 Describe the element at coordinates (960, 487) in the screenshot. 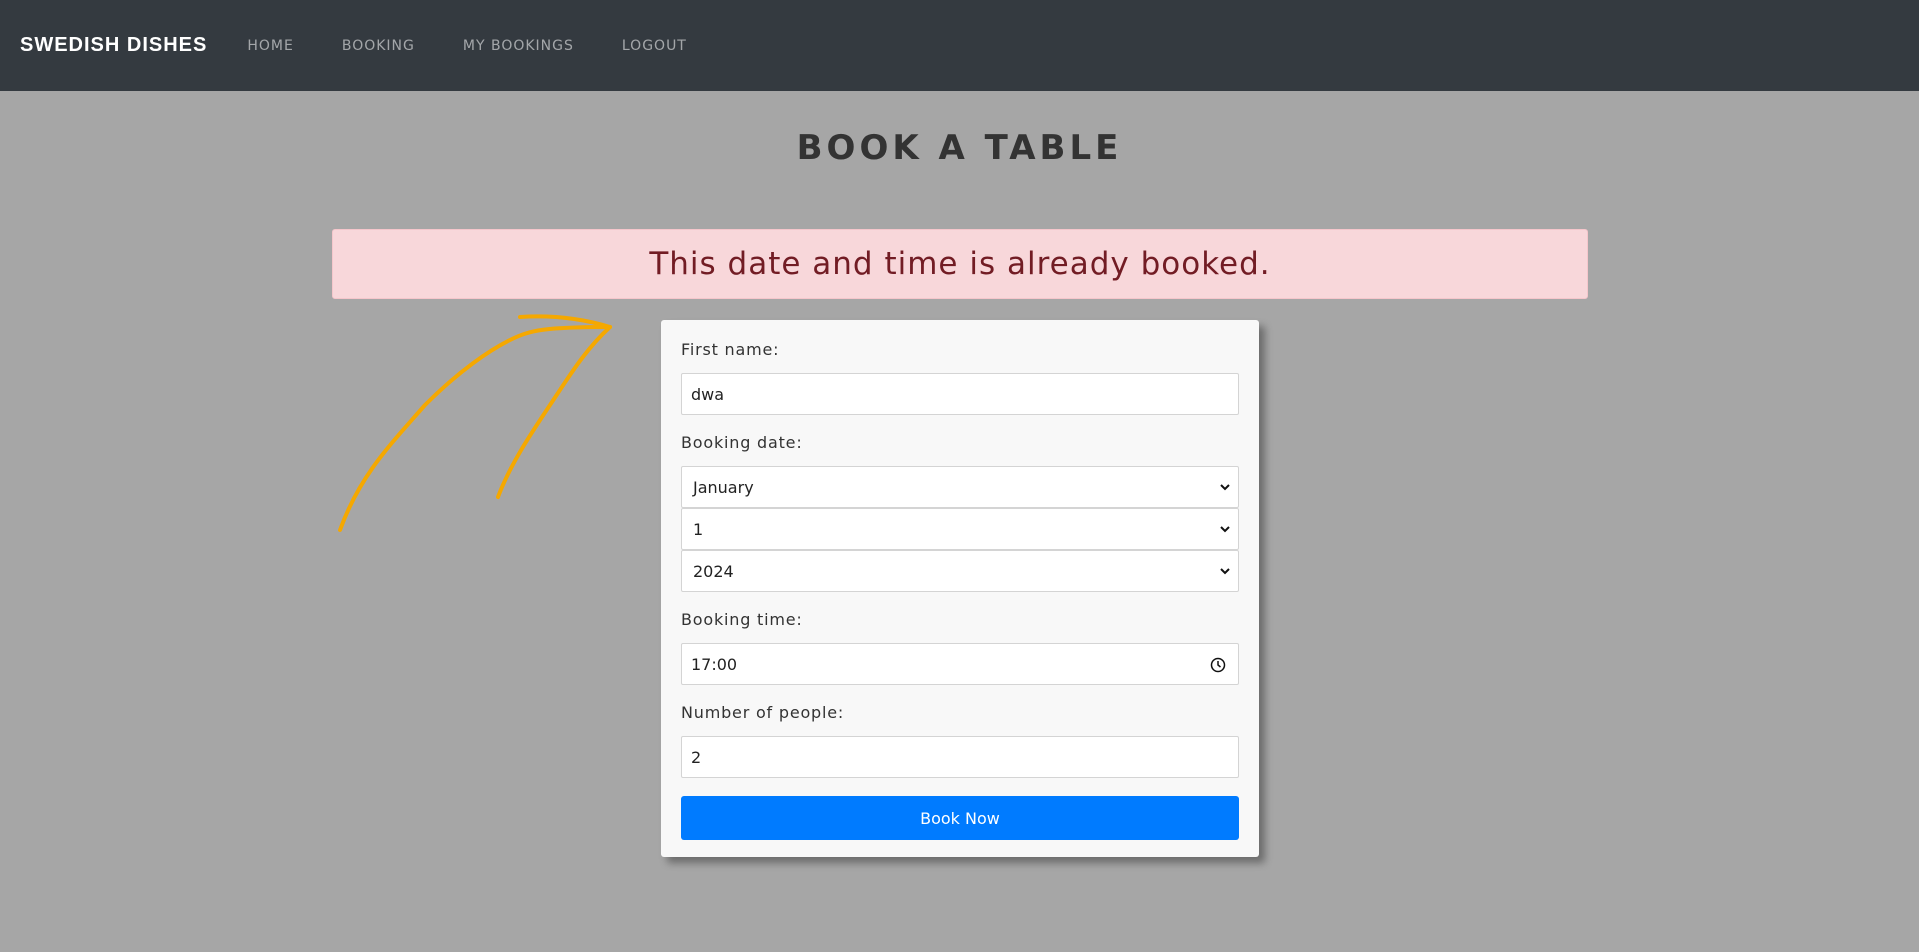

I see `month-select: January` at that location.